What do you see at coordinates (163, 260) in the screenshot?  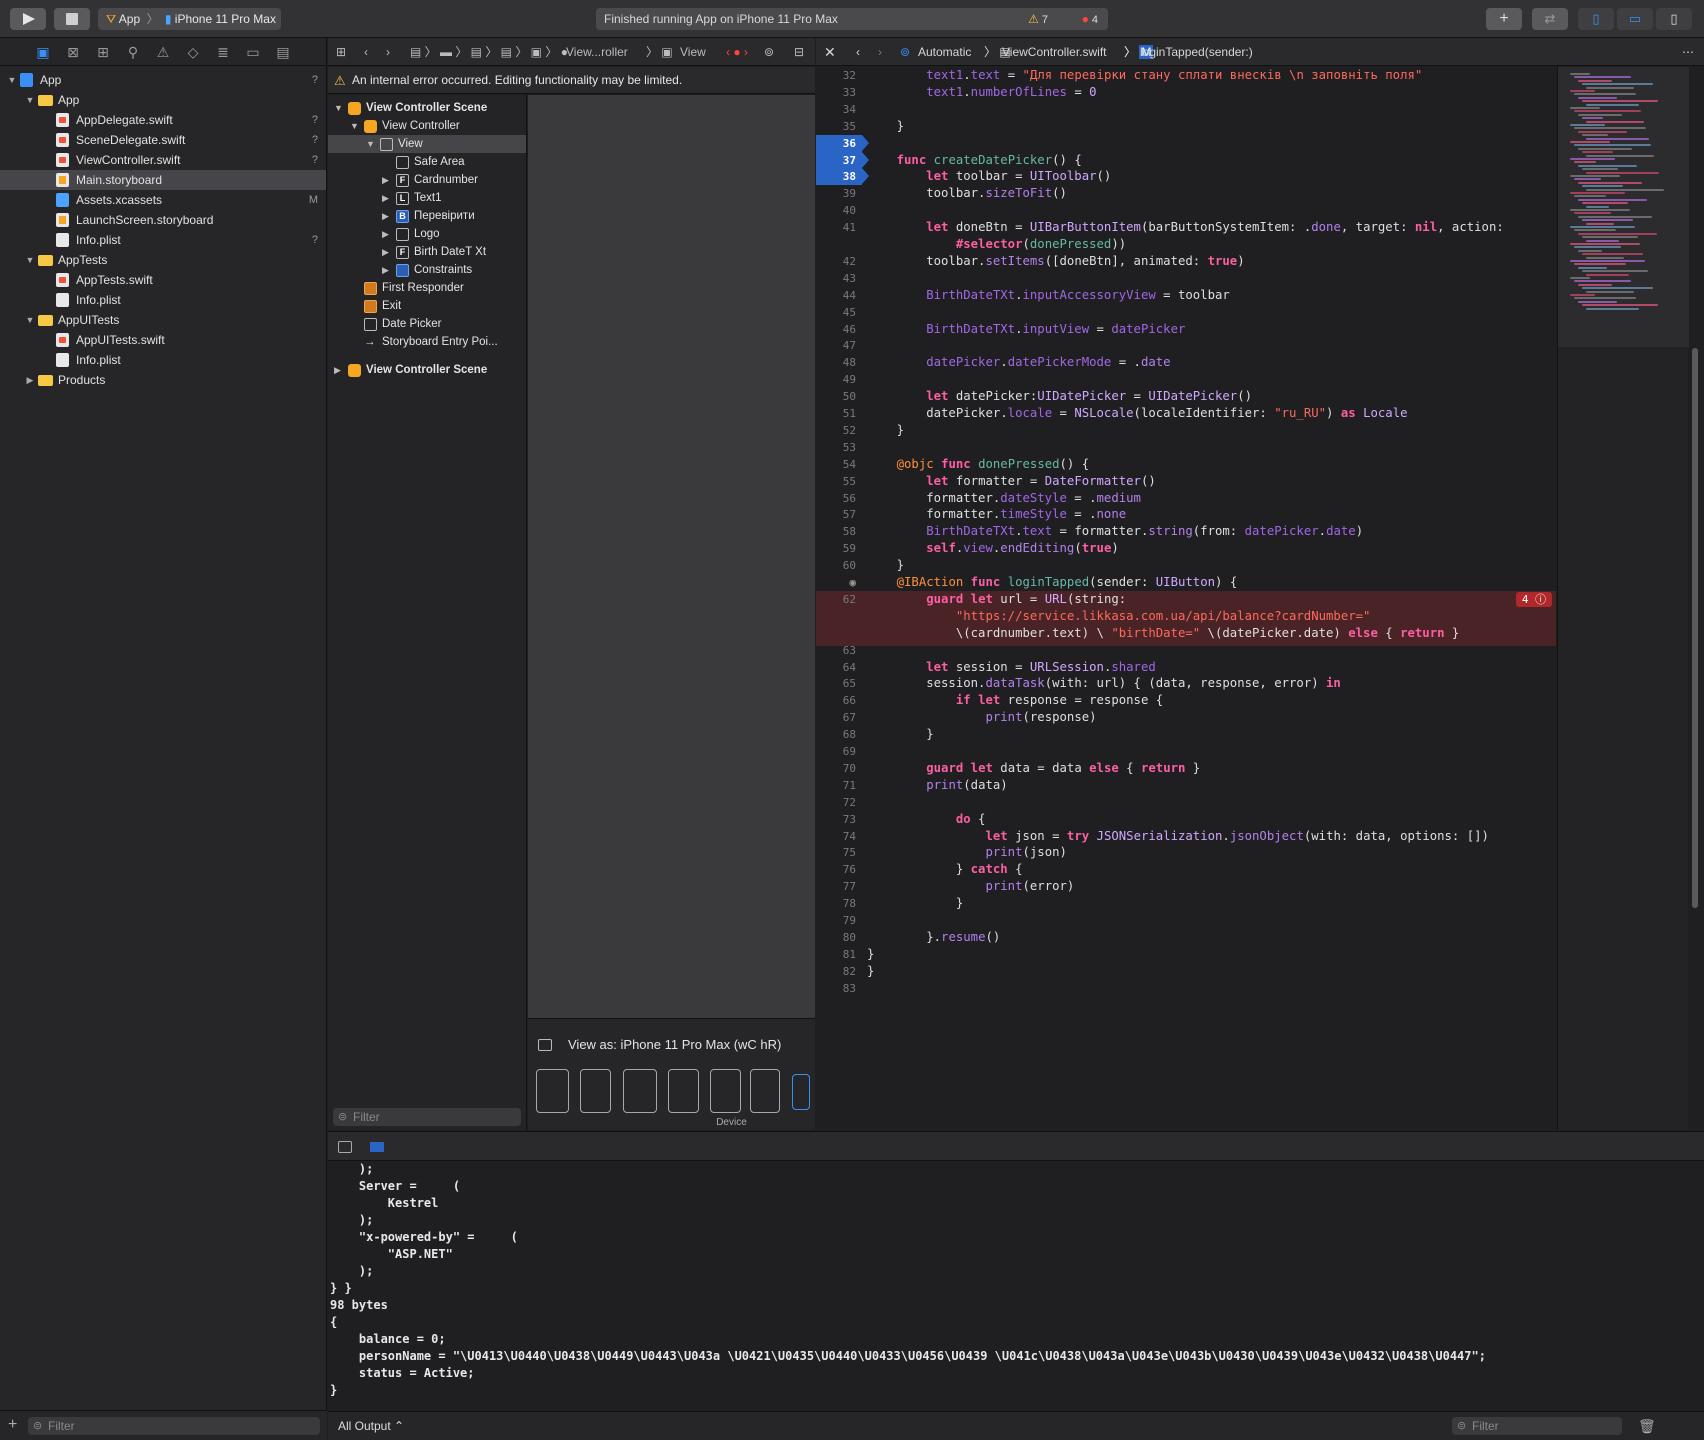 I see `project-tree-item: ▼ AppTests` at bounding box center [163, 260].